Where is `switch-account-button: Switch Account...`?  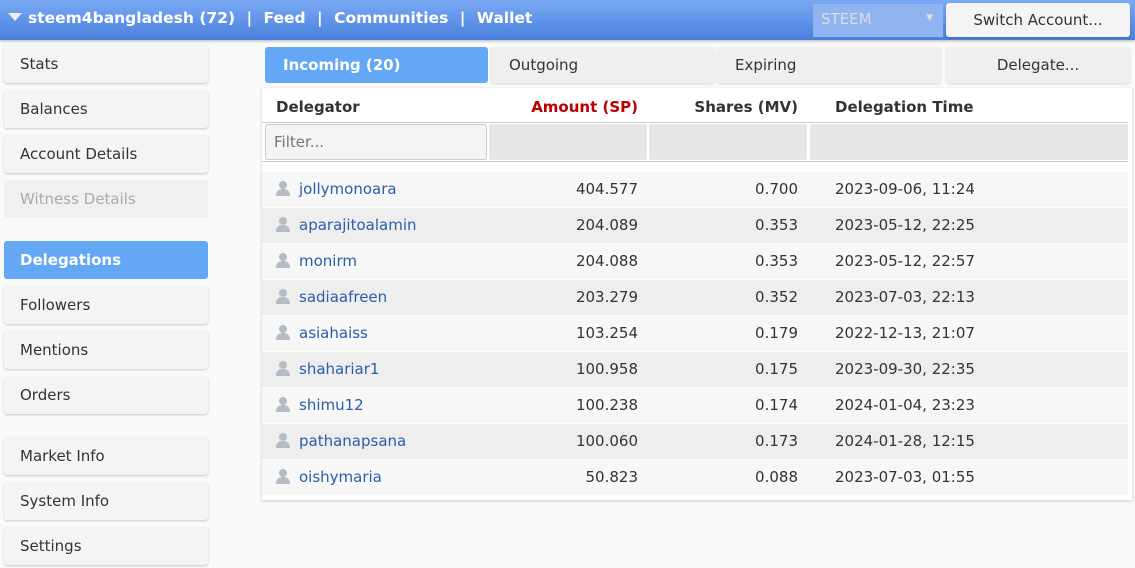
switch-account-button: Switch Account... is located at coordinates (1038, 20).